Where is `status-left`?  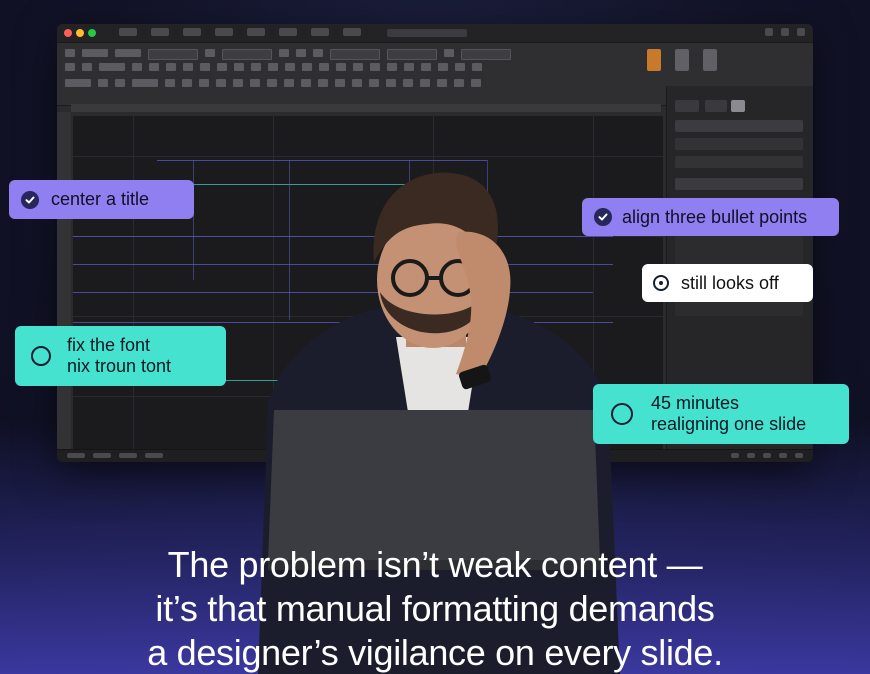
status-left is located at coordinates (115, 455).